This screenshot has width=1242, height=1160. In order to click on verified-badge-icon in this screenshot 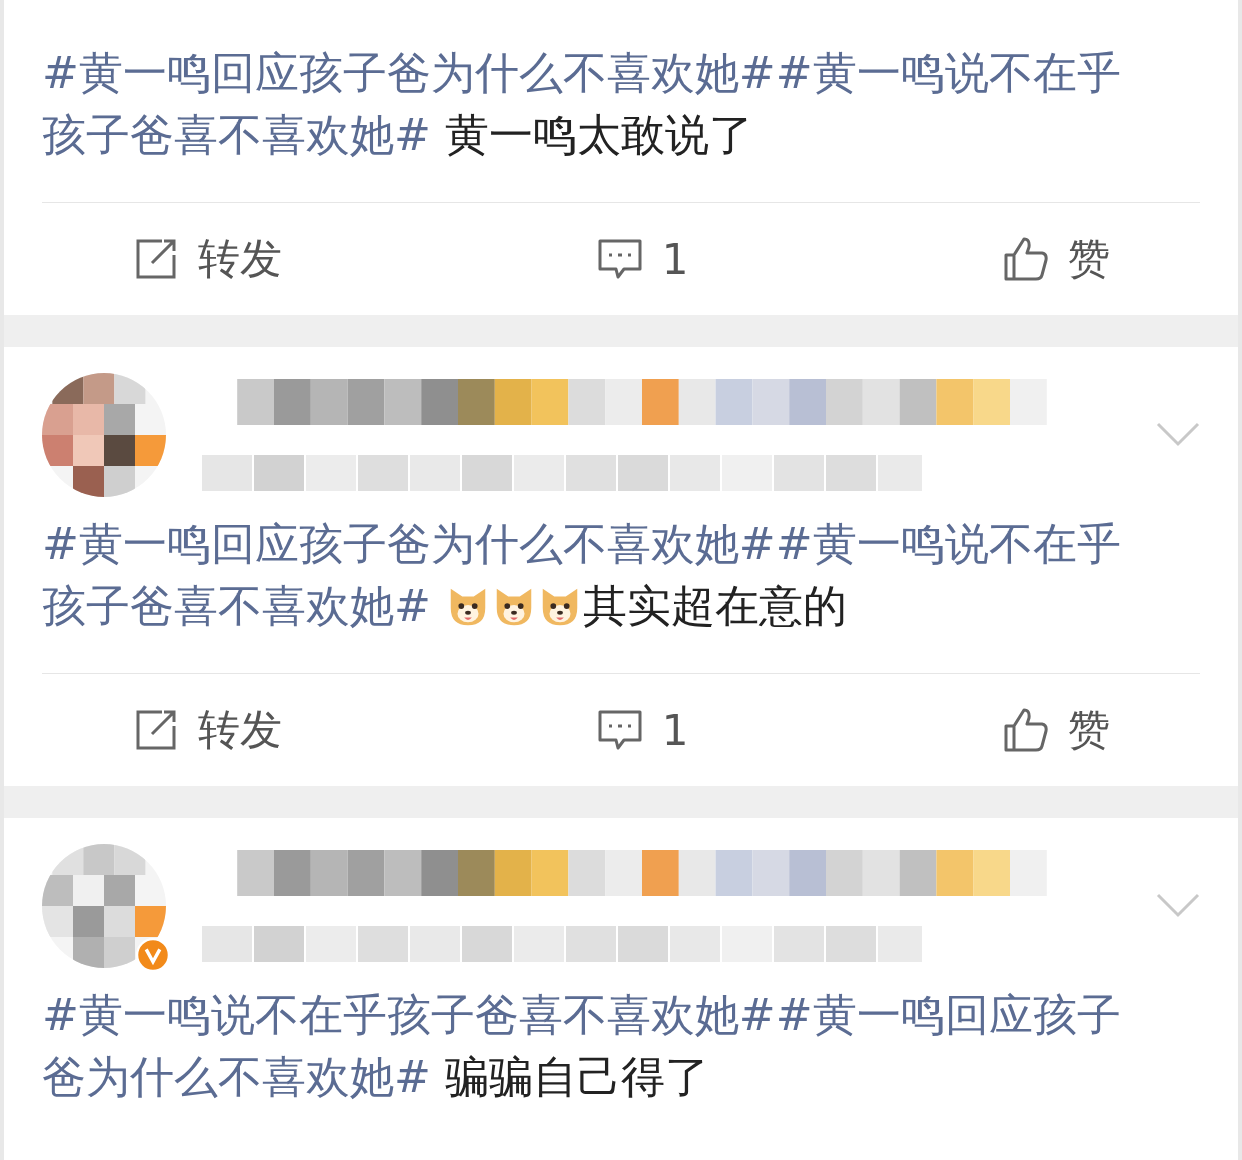, I will do `click(153, 955)`.